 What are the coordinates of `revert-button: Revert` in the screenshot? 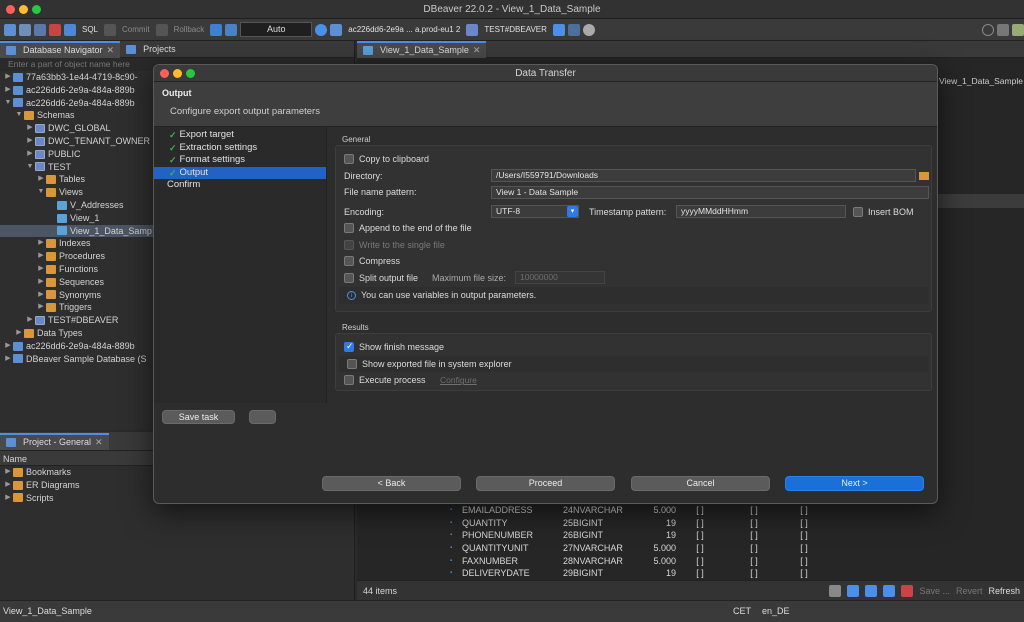 It's located at (969, 591).